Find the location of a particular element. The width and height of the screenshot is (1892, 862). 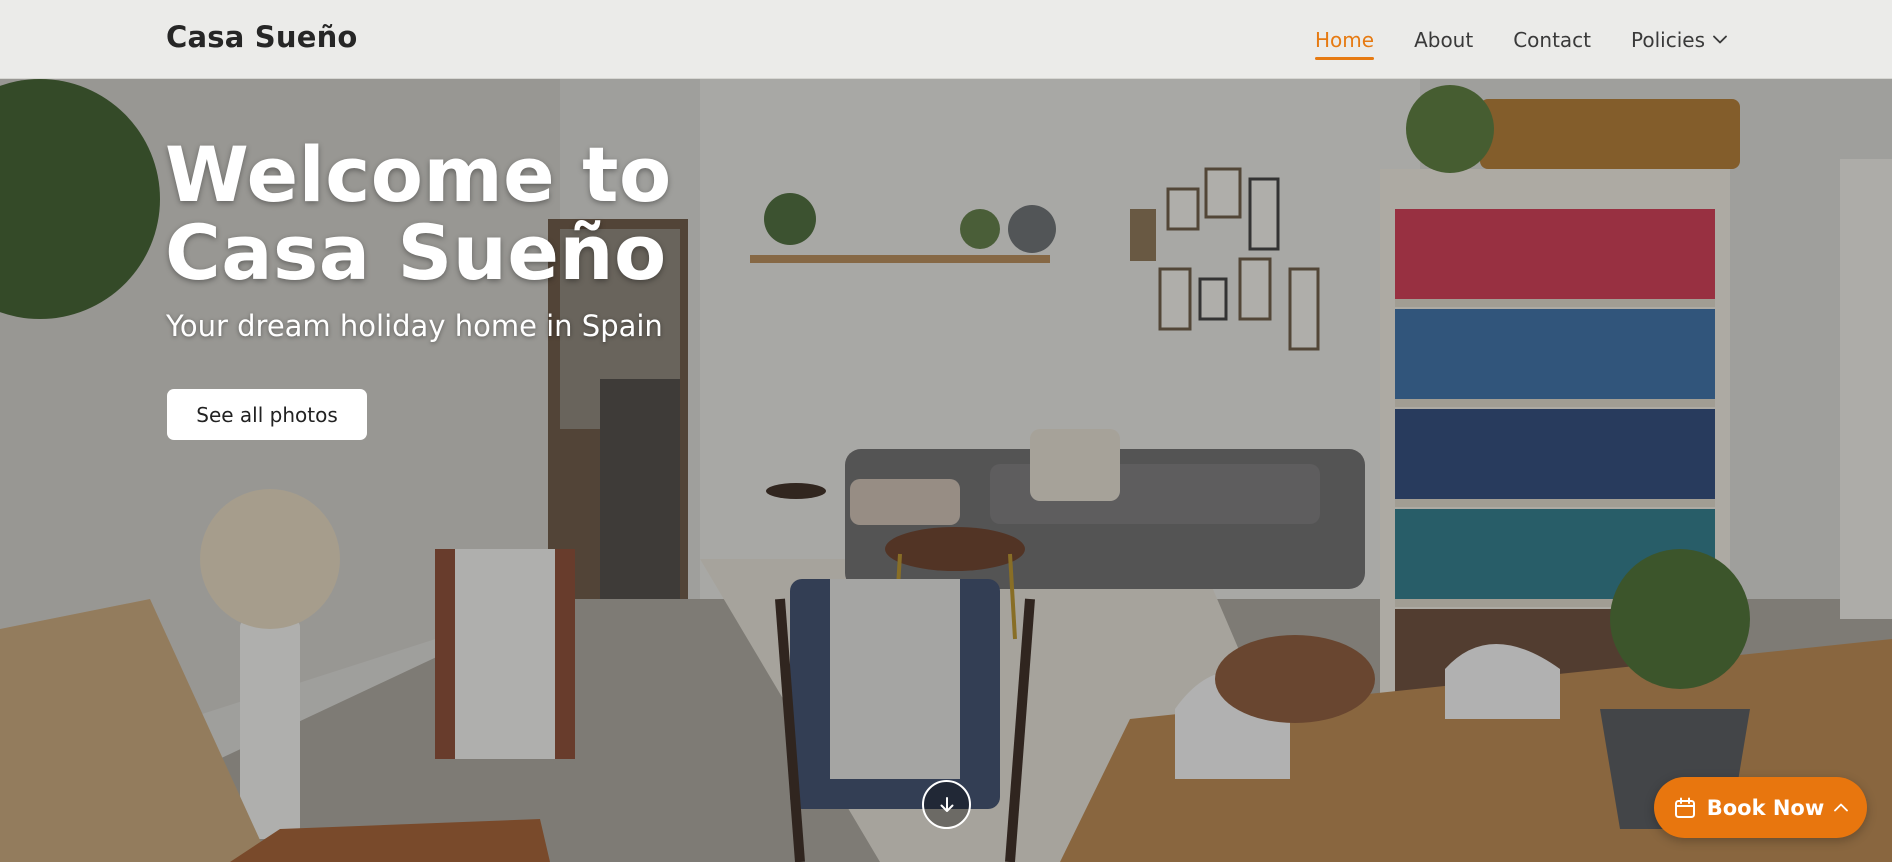

scroll-down-button is located at coordinates (946, 804).